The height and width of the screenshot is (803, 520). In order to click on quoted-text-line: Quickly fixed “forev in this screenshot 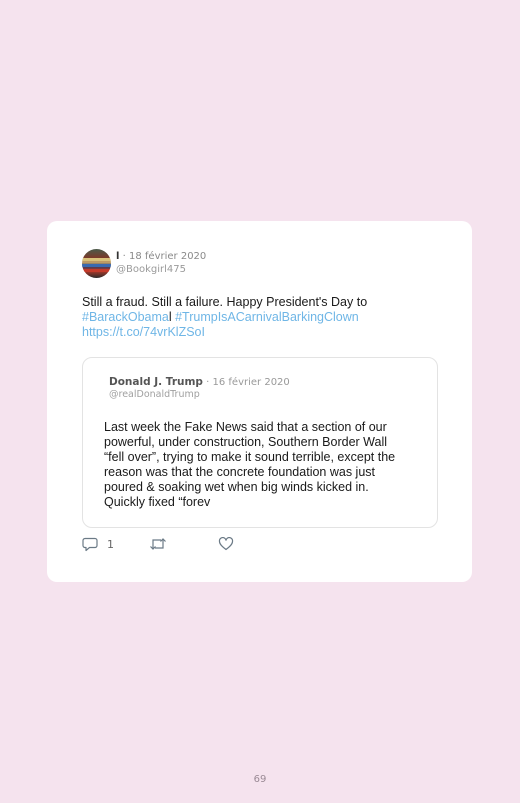, I will do `click(157, 502)`.